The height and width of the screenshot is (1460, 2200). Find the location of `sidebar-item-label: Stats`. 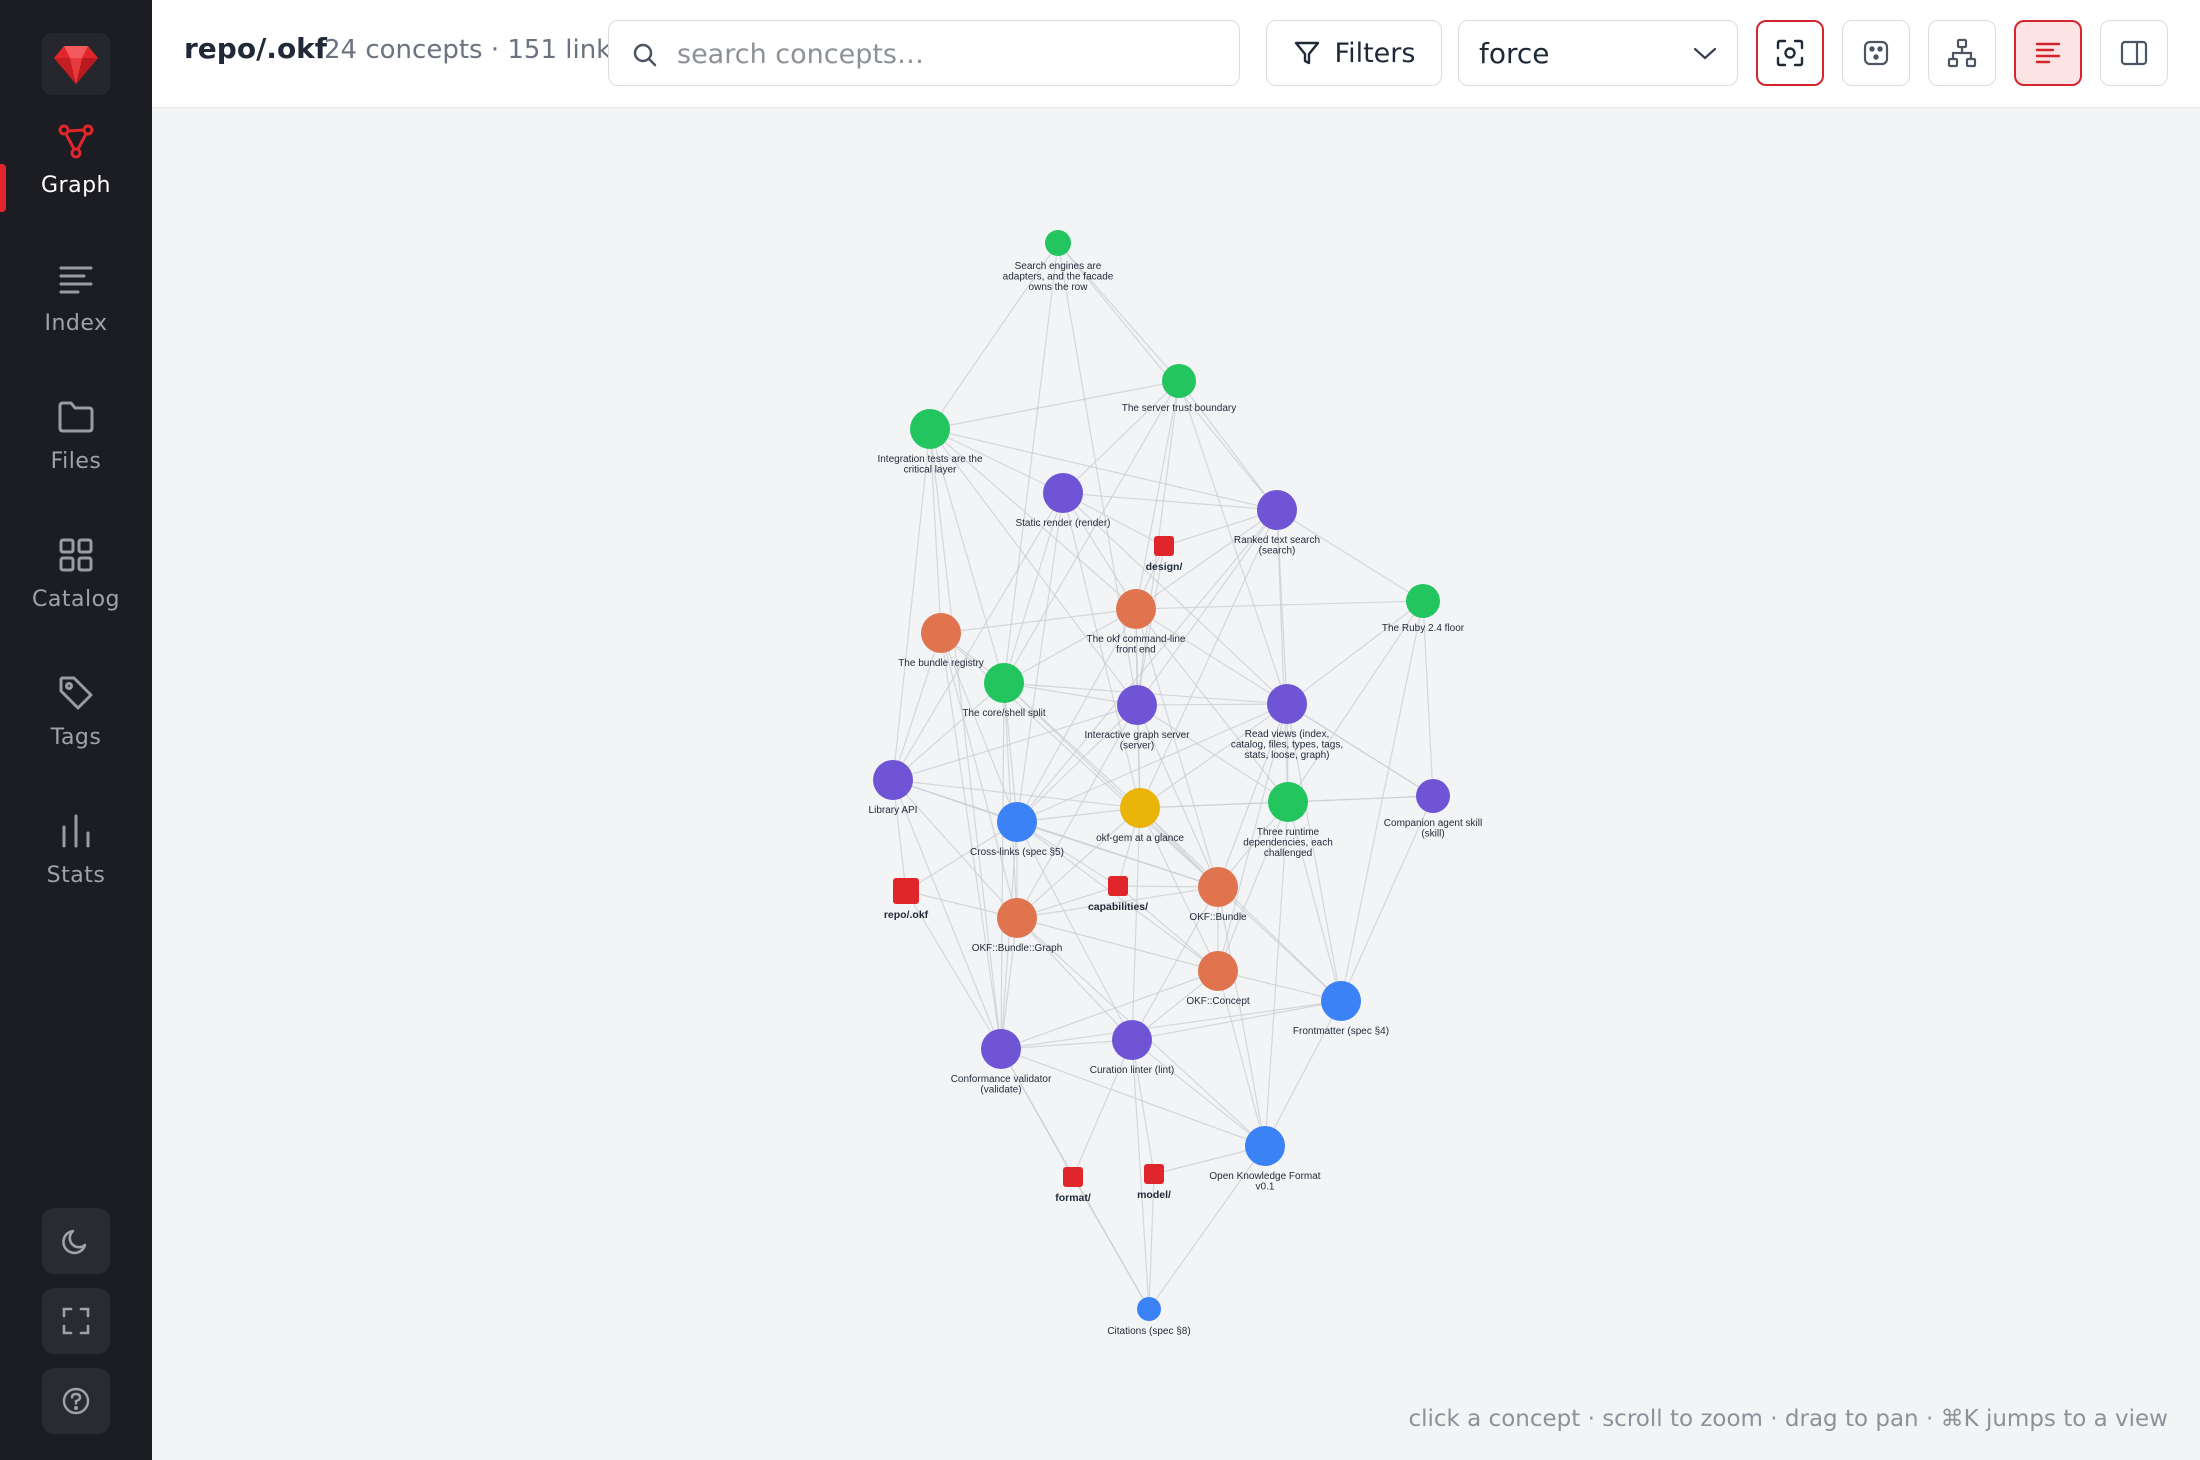

sidebar-item-label: Stats is located at coordinates (76, 875).